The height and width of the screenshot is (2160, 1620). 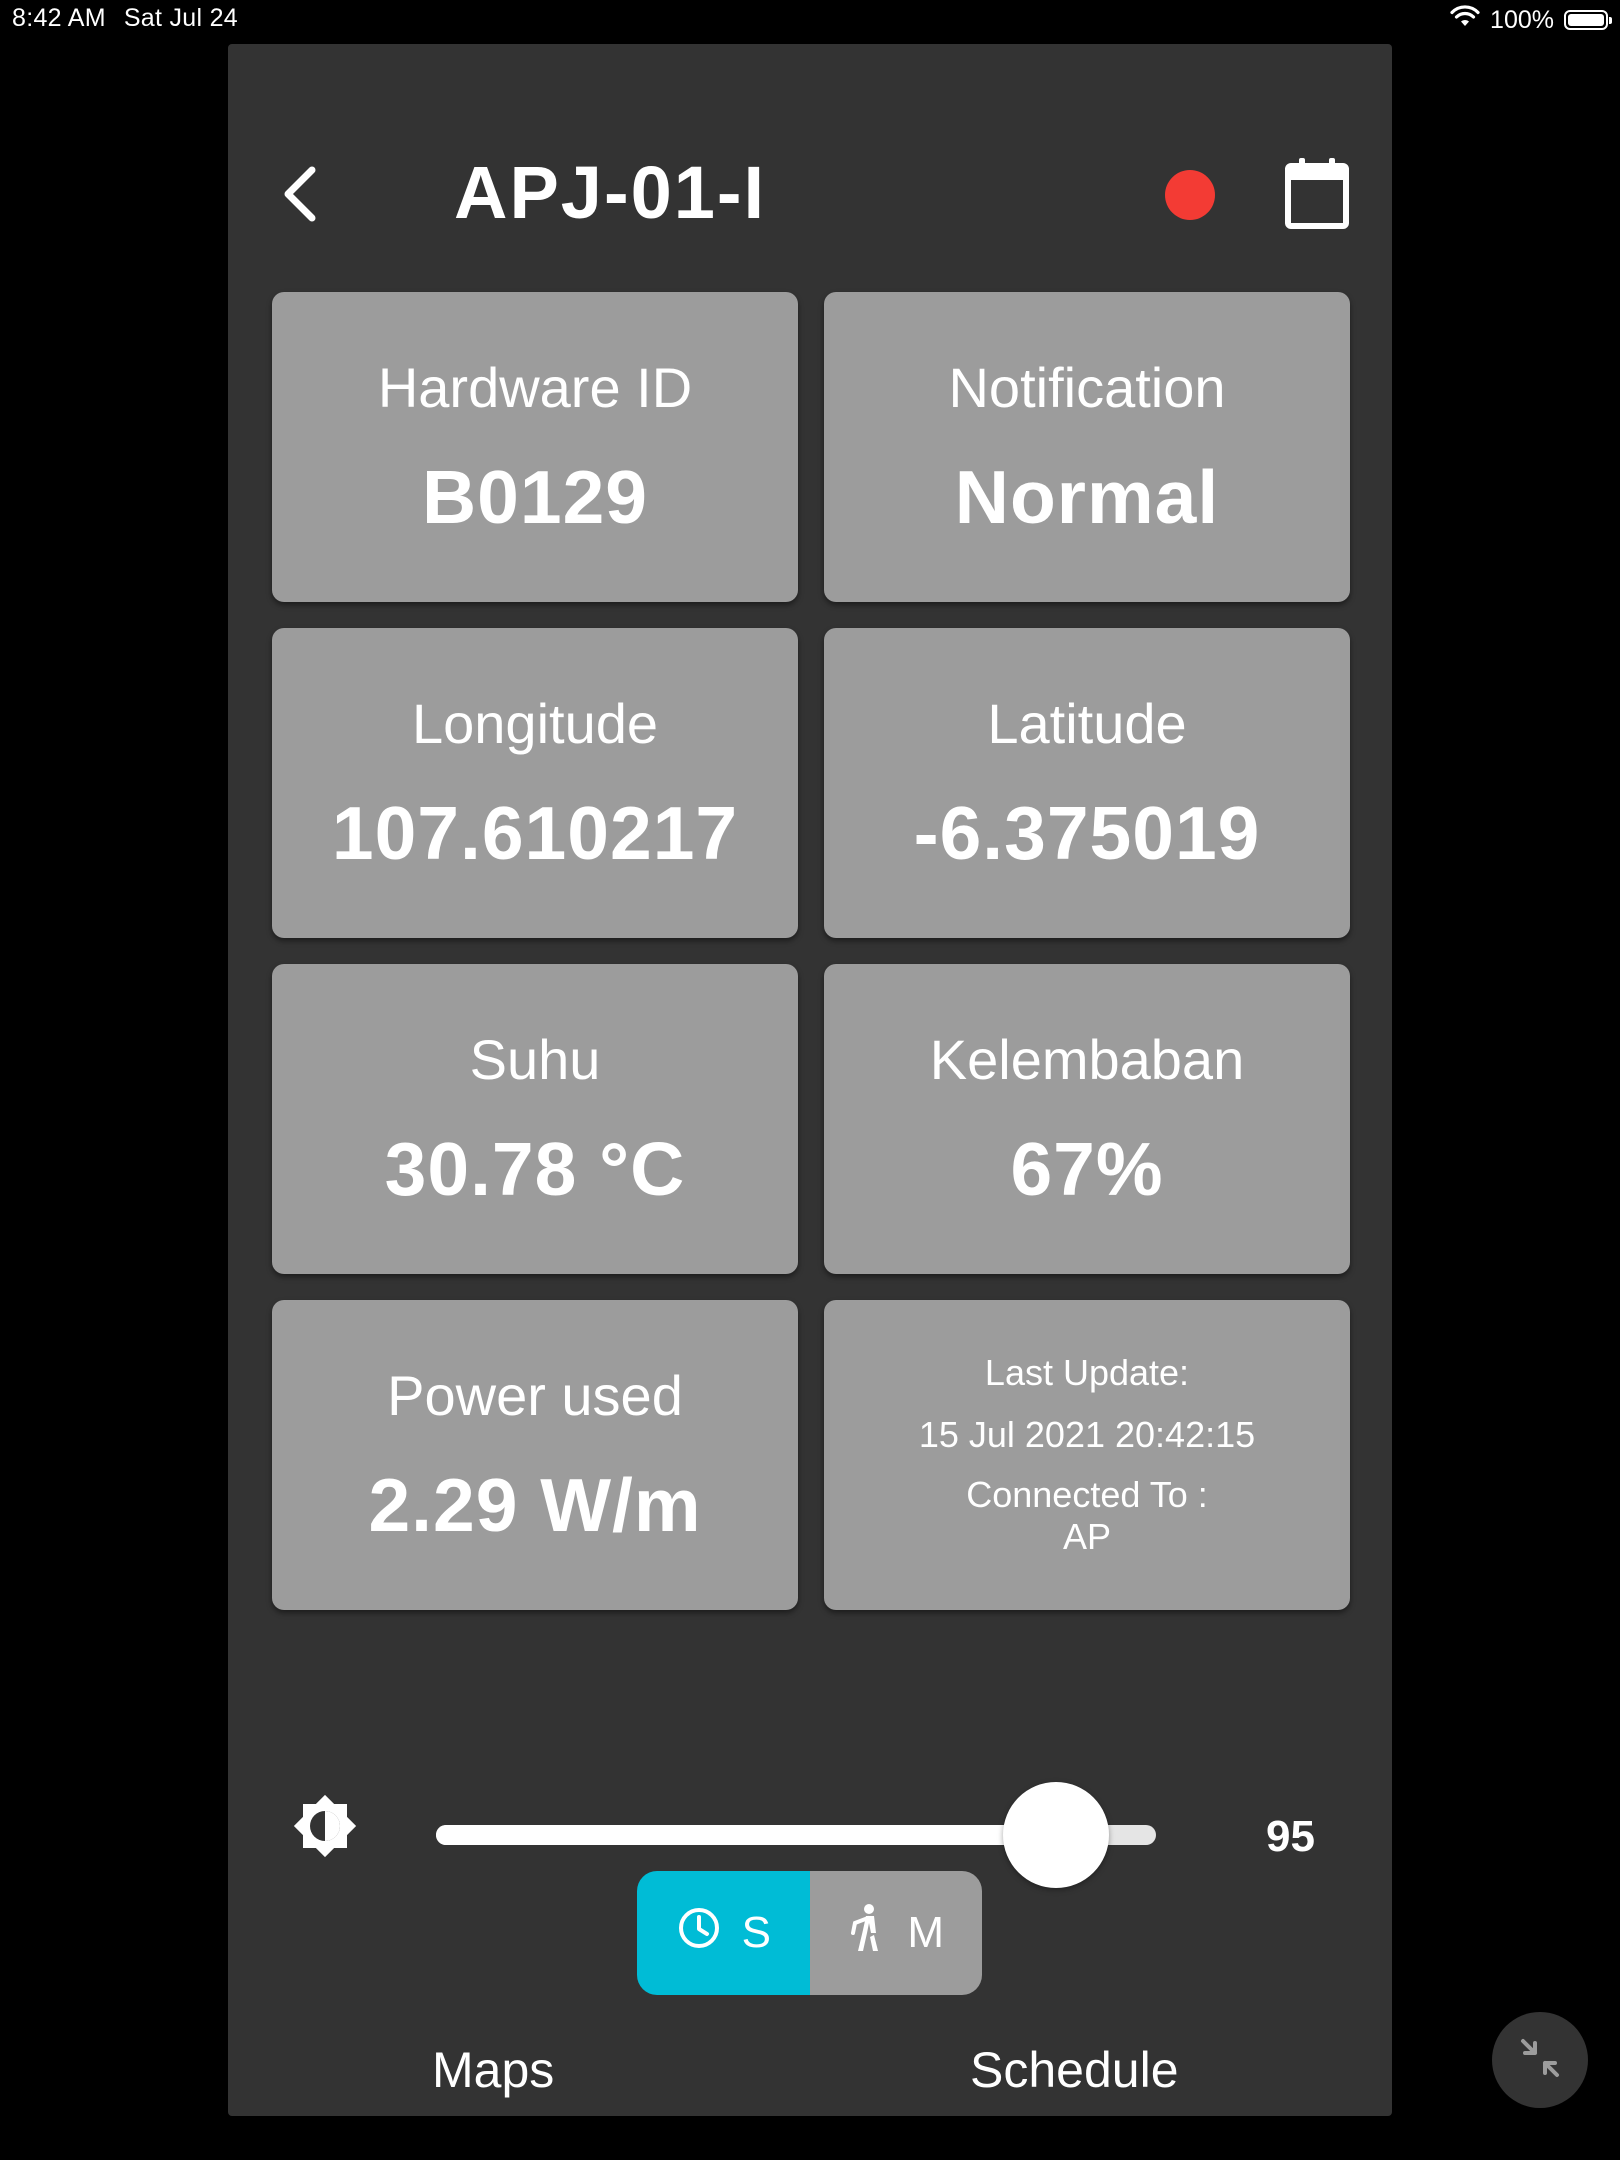 I want to click on card-power-used: Power used 2.29 W/m, so click(x=535, y=1455).